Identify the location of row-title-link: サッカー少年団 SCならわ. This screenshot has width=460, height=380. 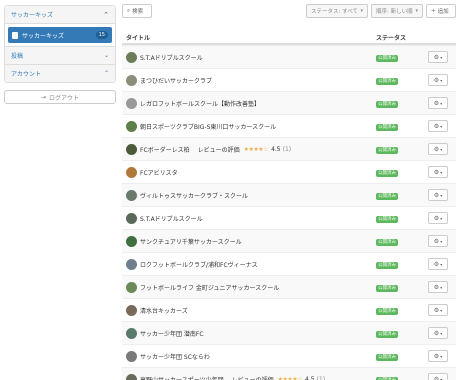
(175, 356).